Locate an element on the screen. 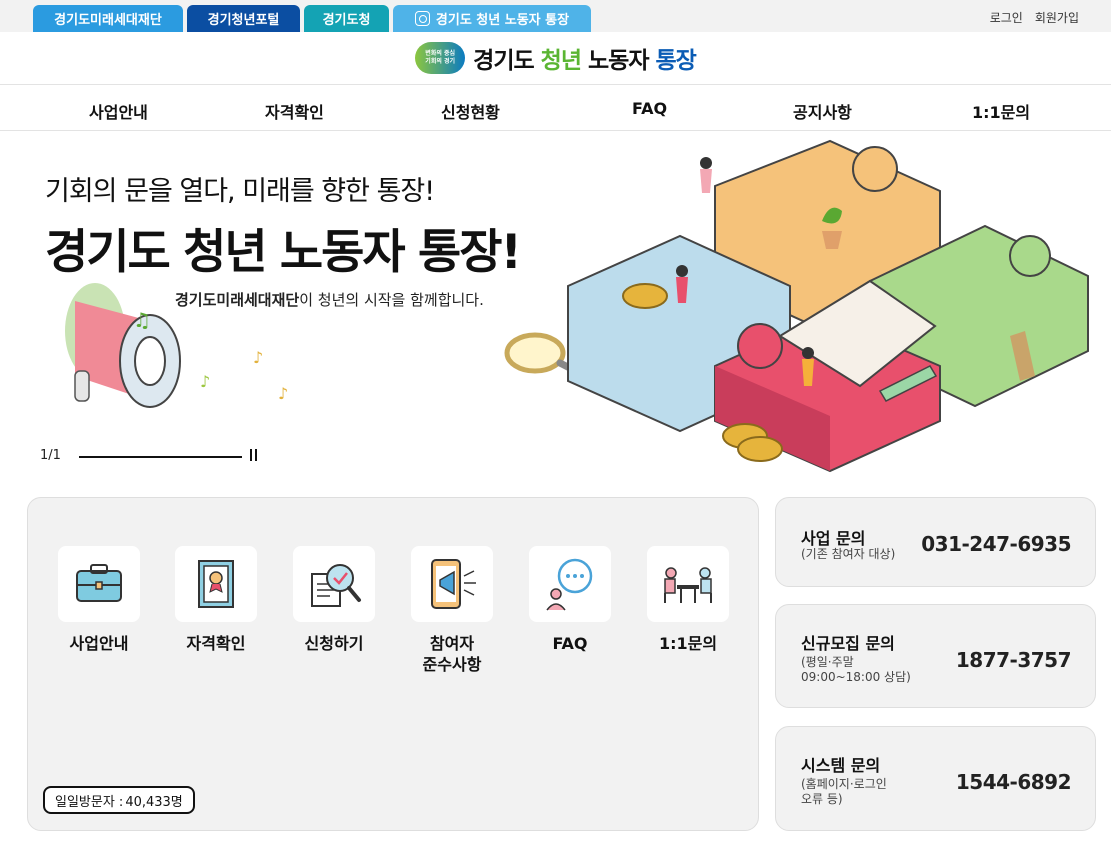 The image size is (1111, 844). certificate-icon is located at coordinates (216, 584).